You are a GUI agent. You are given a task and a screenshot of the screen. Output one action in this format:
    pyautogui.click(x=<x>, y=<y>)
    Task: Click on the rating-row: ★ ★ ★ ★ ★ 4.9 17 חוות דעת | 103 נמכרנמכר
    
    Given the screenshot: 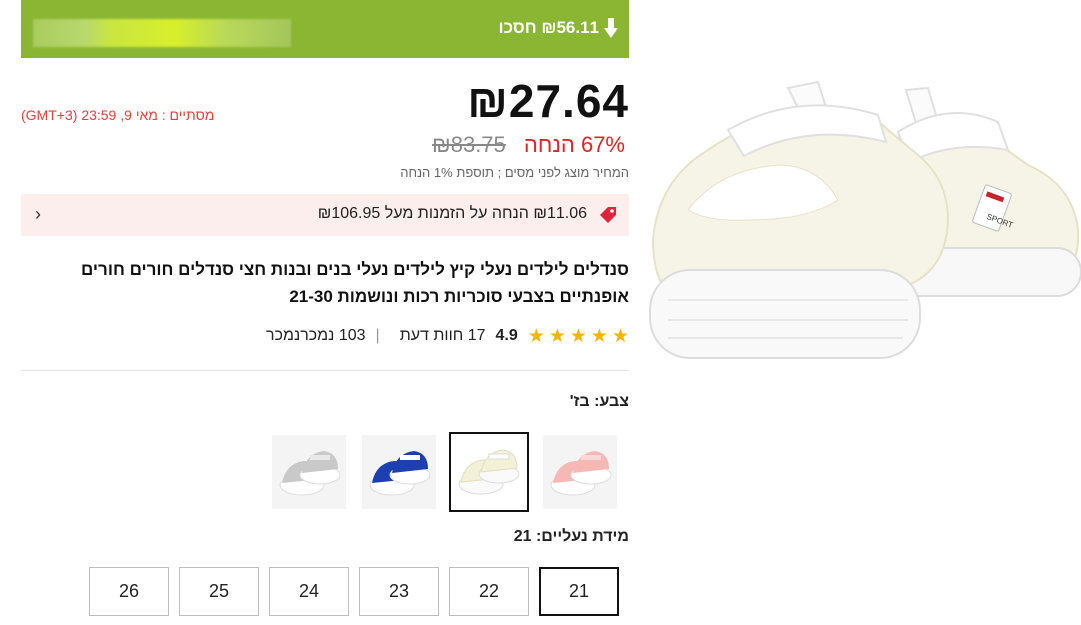 What is the action you would take?
    pyautogui.click(x=447, y=336)
    